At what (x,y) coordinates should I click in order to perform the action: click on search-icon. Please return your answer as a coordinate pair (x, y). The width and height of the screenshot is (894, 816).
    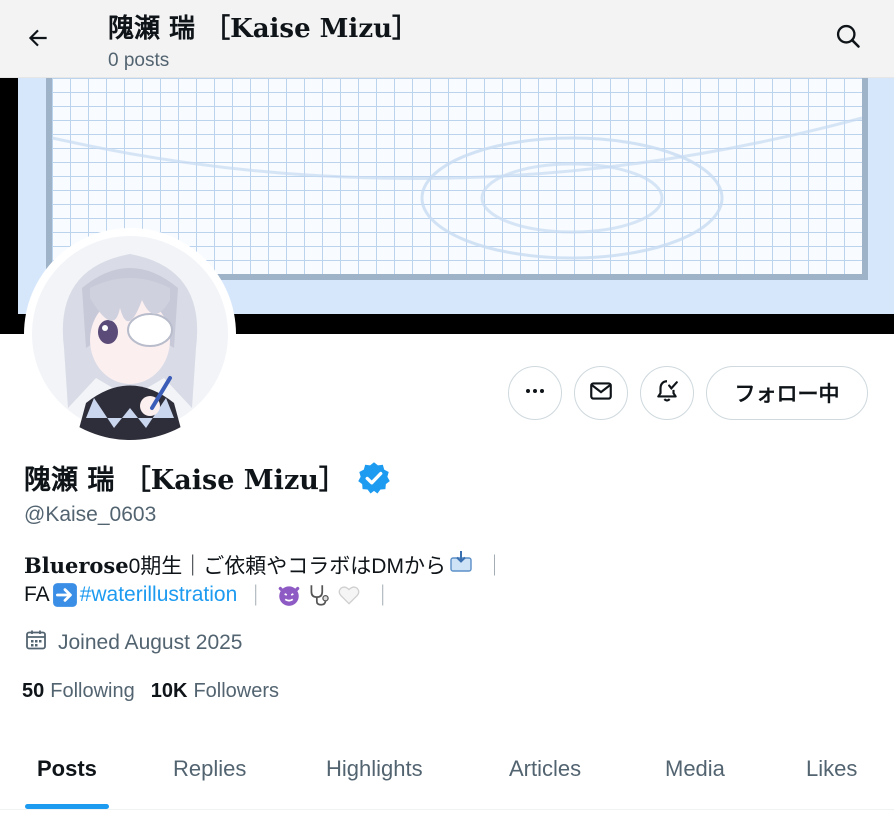
    Looking at the image, I should click on (848, 38).